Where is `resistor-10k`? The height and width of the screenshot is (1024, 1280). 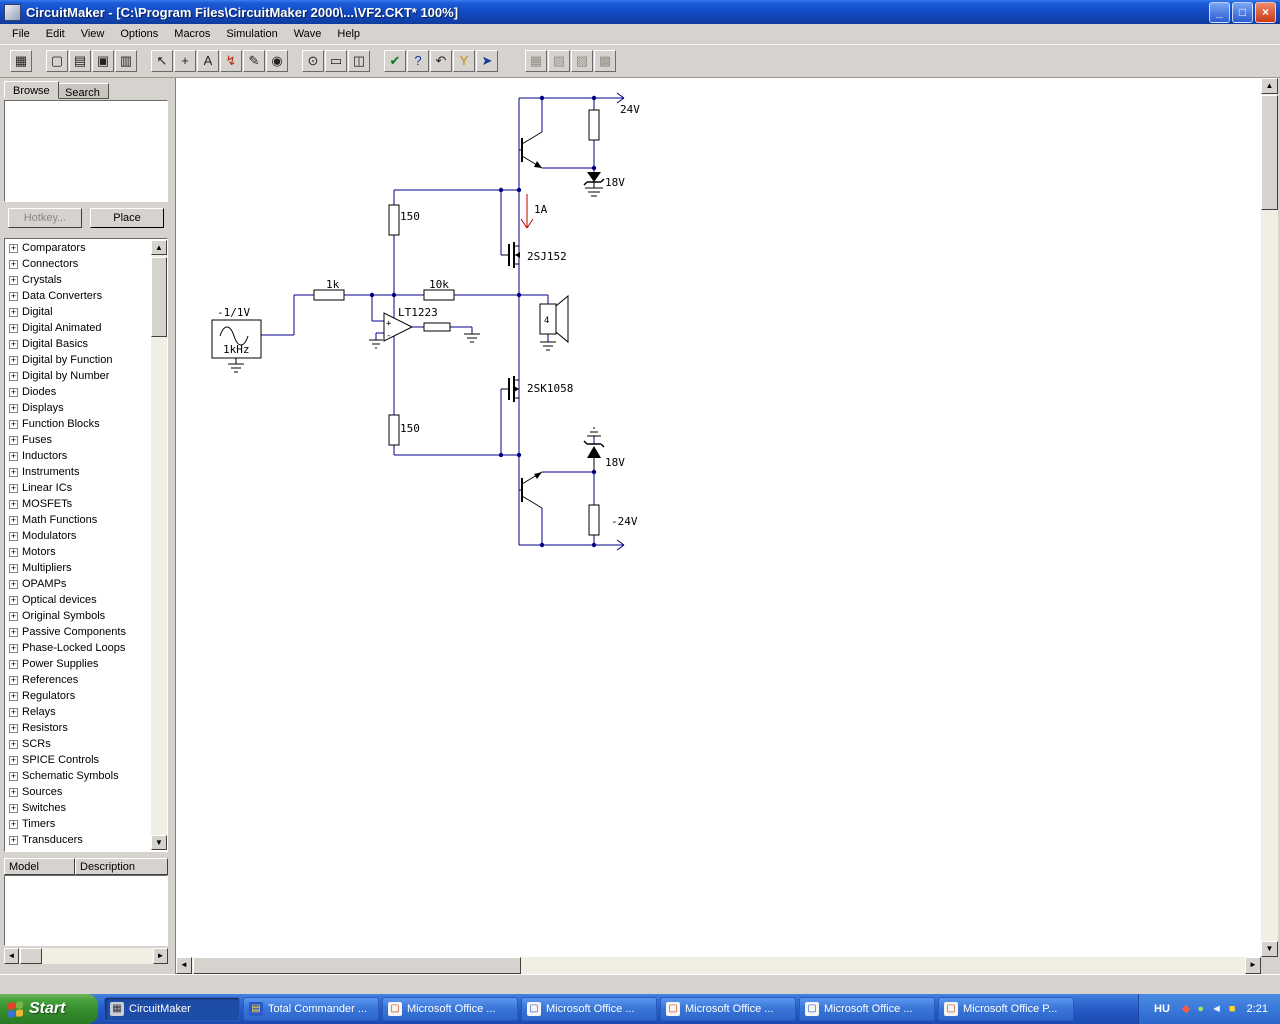
resistor-10k is located at coordinates (439, 295).